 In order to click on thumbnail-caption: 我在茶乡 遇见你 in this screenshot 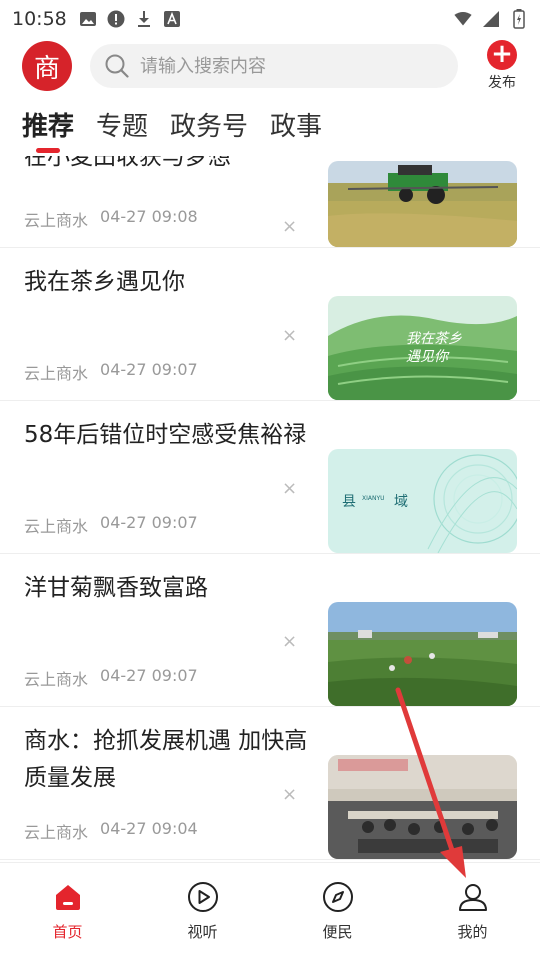, I will do `click(434, 348)`.